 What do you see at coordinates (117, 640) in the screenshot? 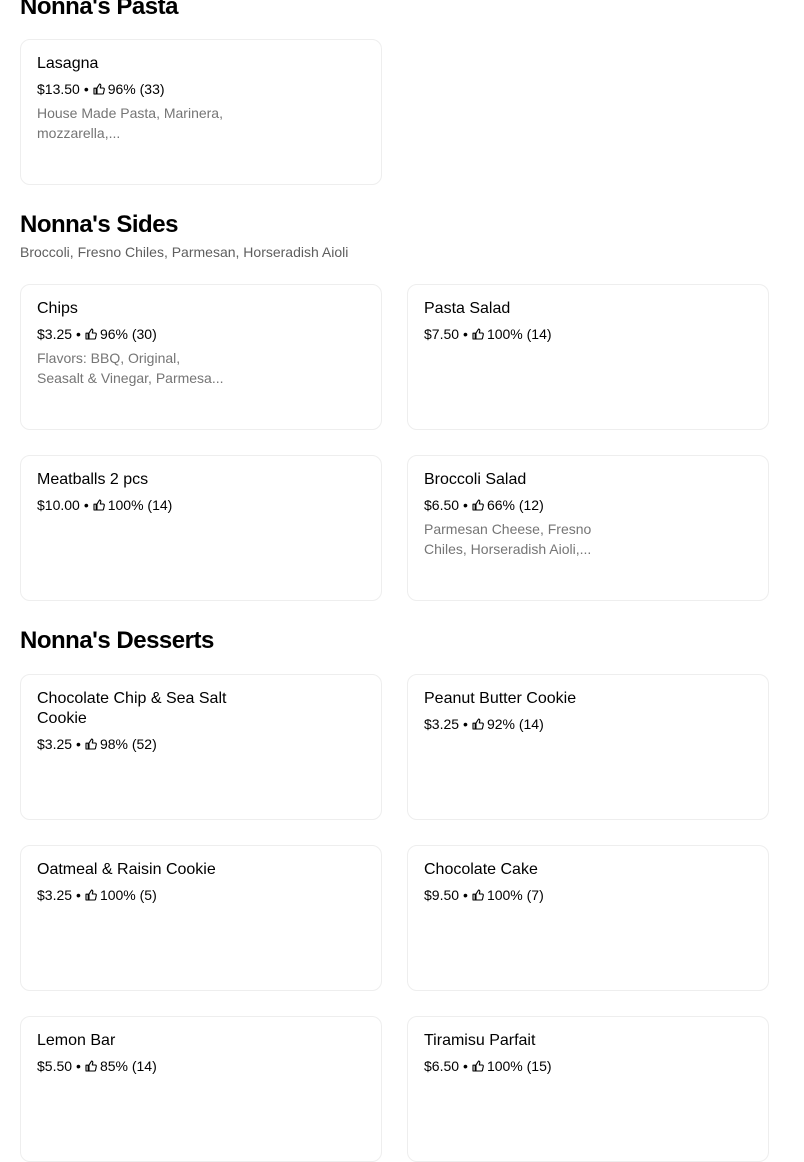
I see `section-title-desserts: Nonna's Desserts` at bounding box center [117, 640].